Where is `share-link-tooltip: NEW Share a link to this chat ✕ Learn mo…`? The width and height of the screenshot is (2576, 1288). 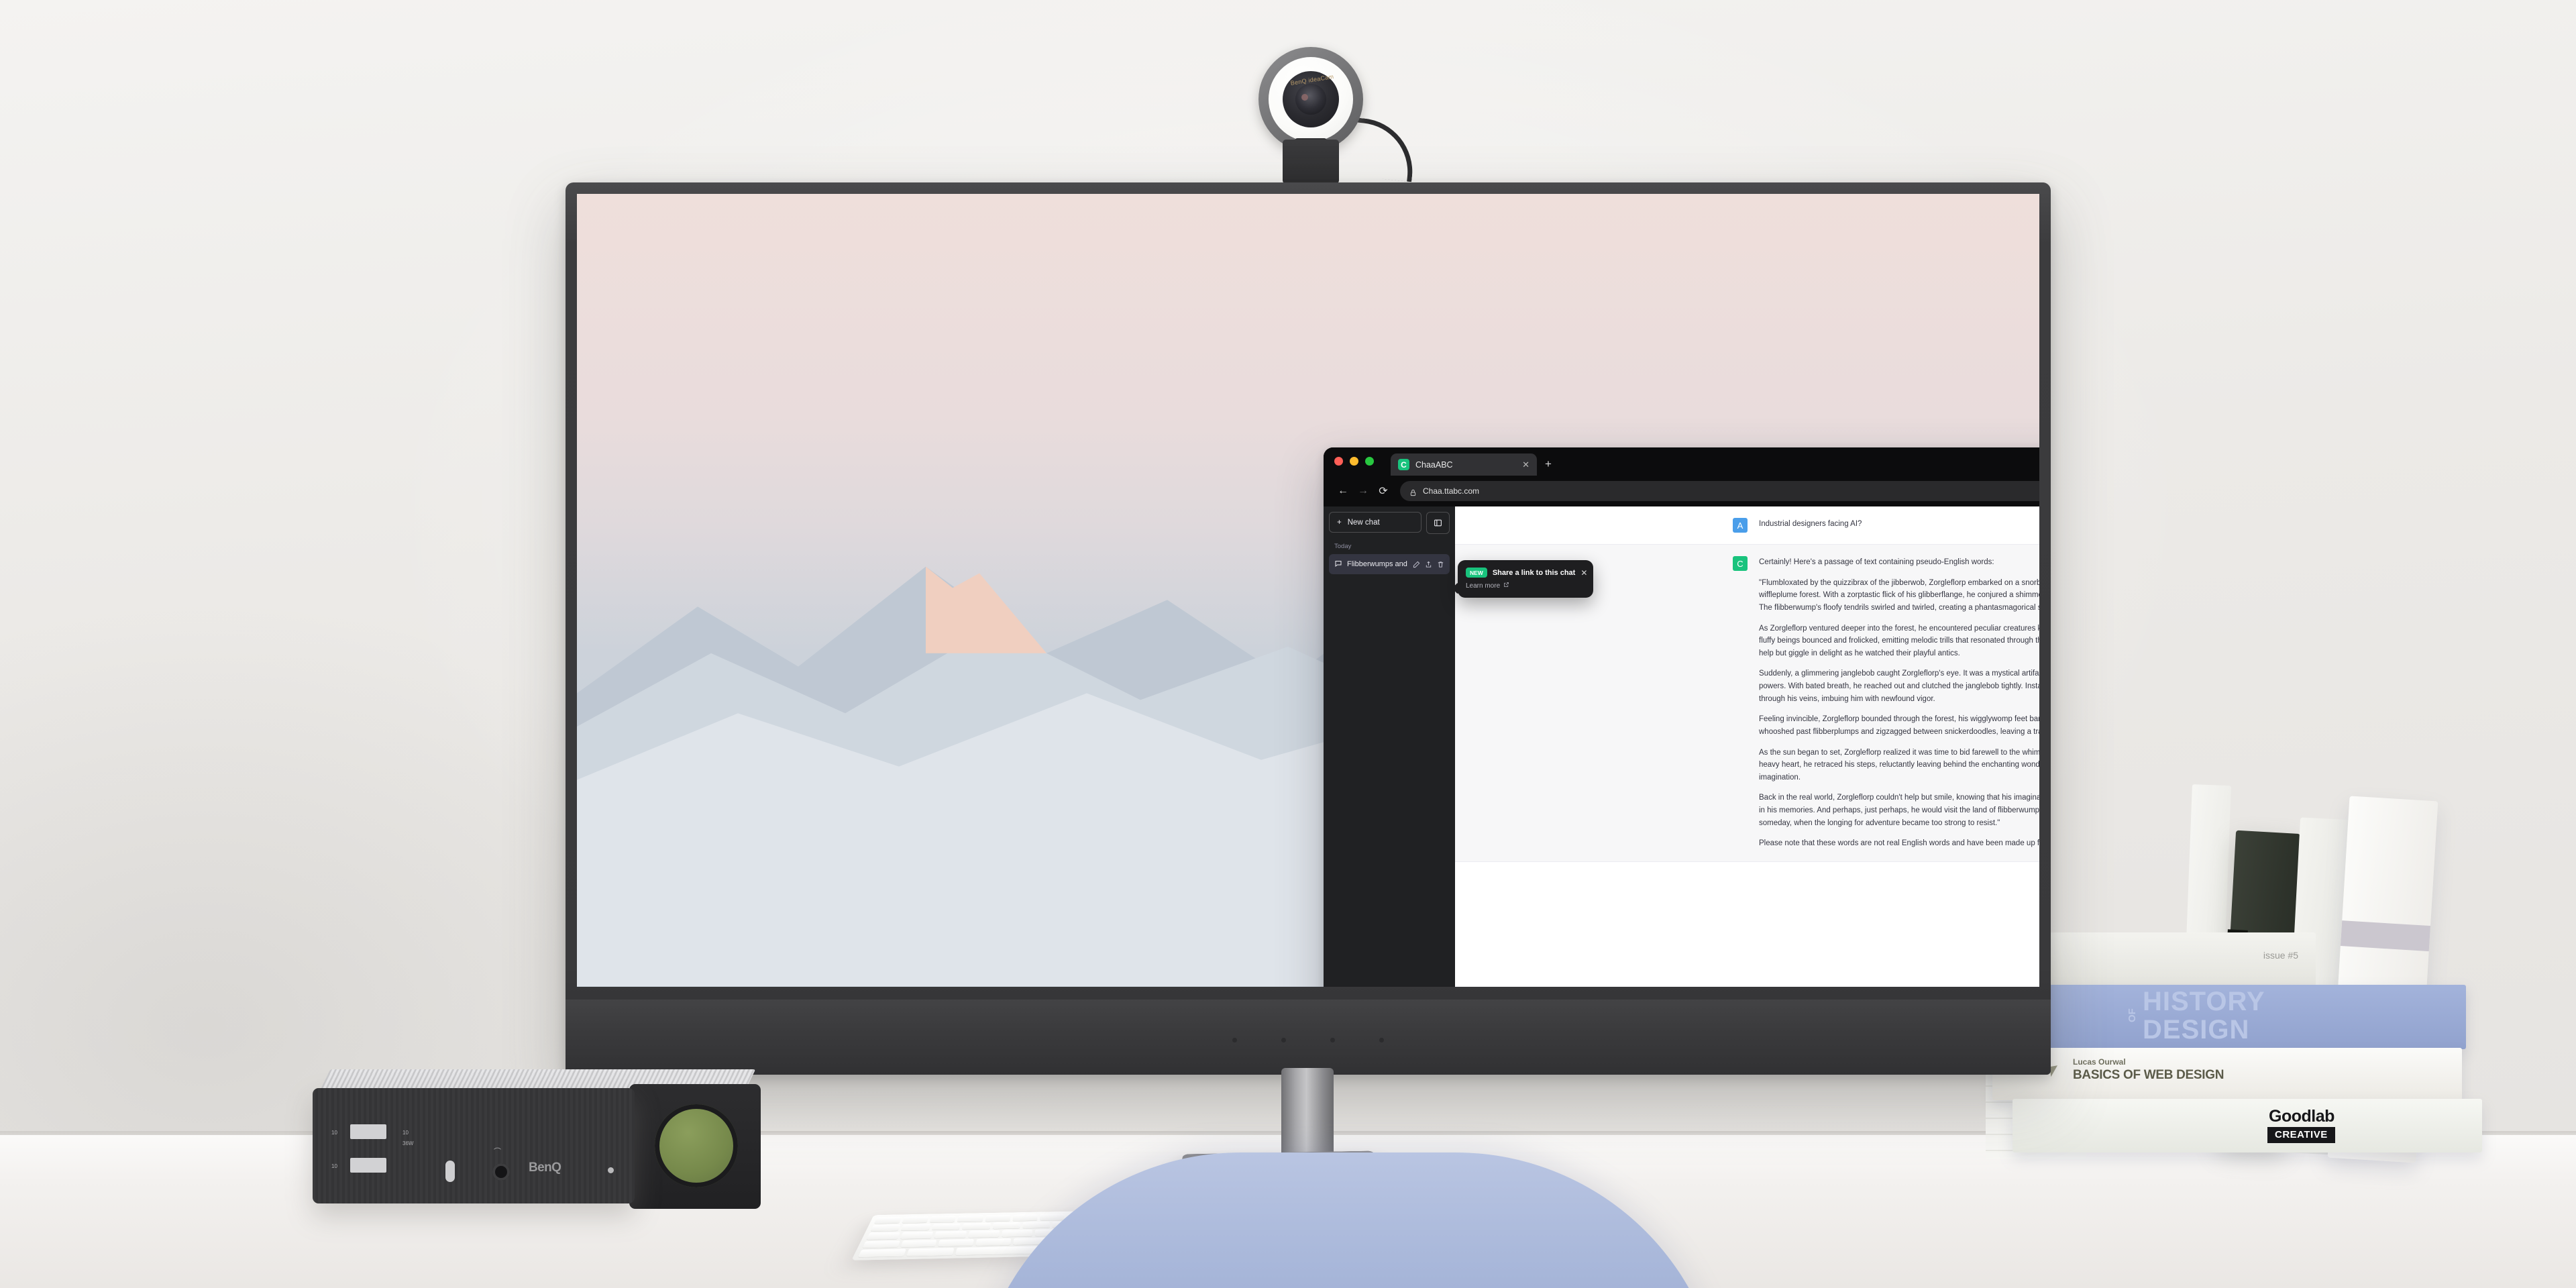
share-link-tooltip: NEW Share a link to this chat ✕ Learn mo… is located at coordinates (1525, 579).